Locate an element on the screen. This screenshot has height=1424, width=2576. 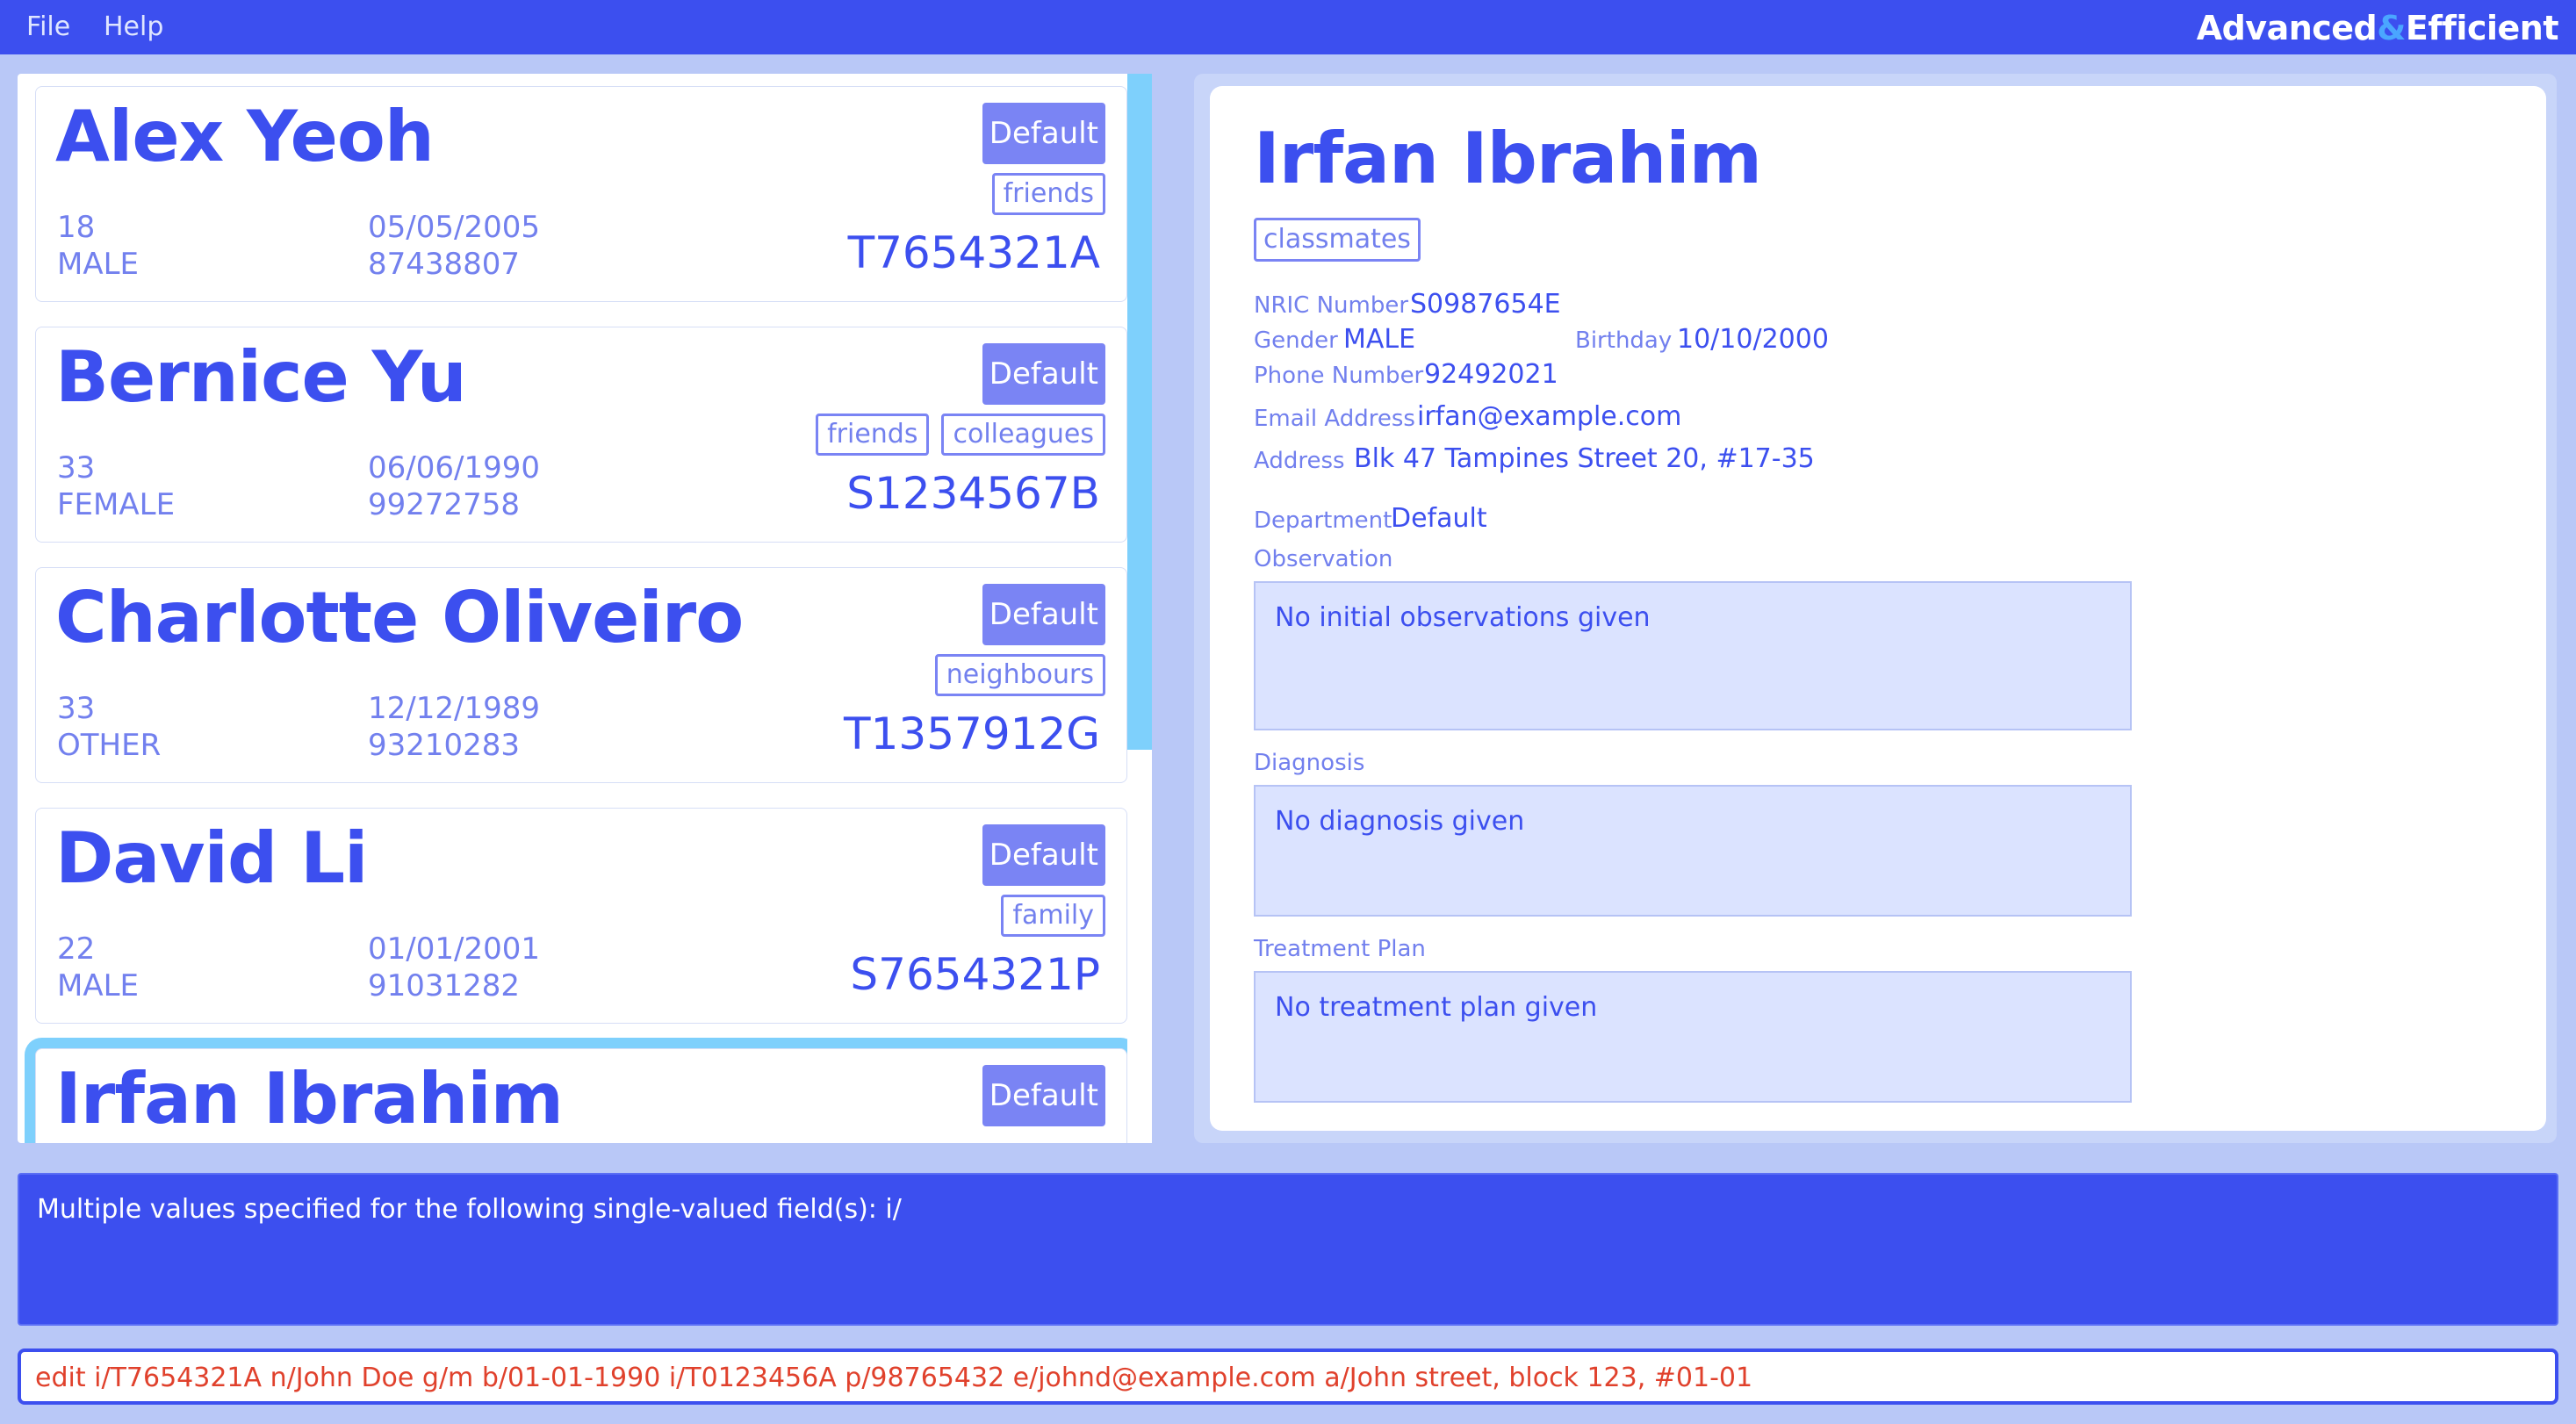
person-phone: 87438807 is located at coordinates (444, 265).